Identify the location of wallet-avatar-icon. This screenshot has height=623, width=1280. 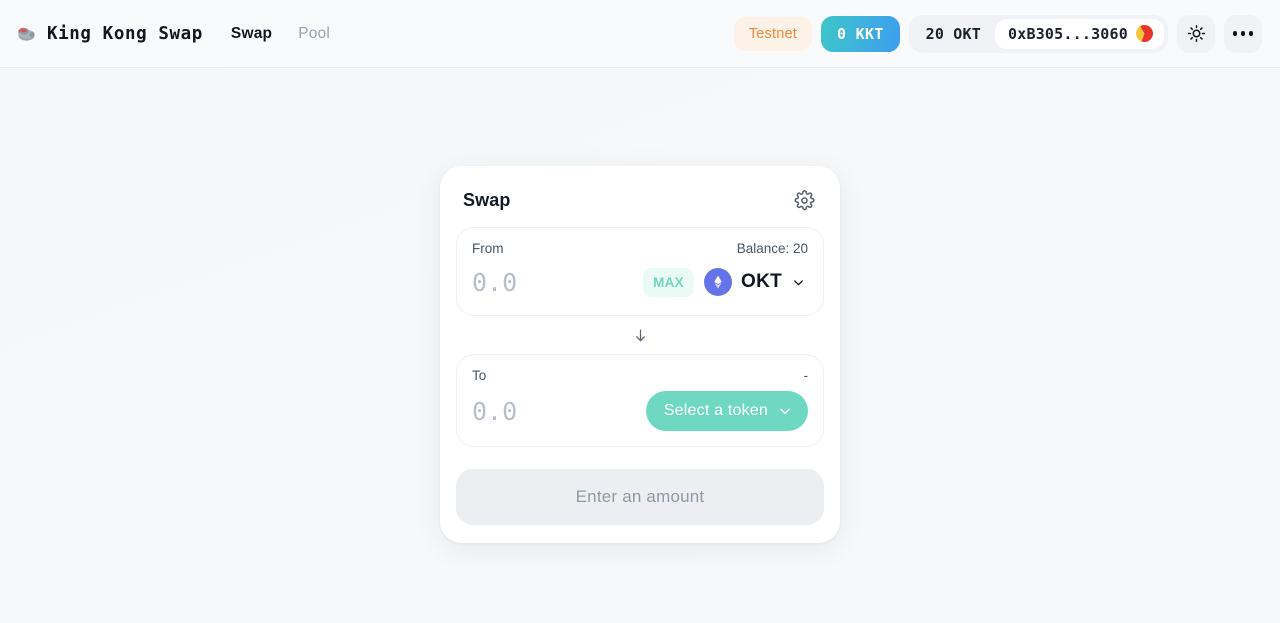
(1144, 33).